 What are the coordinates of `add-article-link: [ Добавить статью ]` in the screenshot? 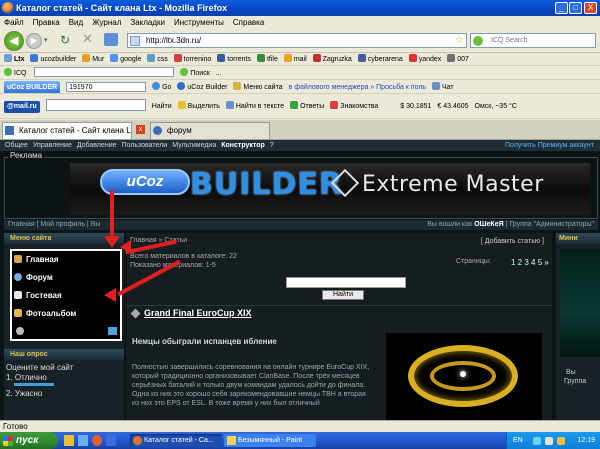 It's located at (512, 241).